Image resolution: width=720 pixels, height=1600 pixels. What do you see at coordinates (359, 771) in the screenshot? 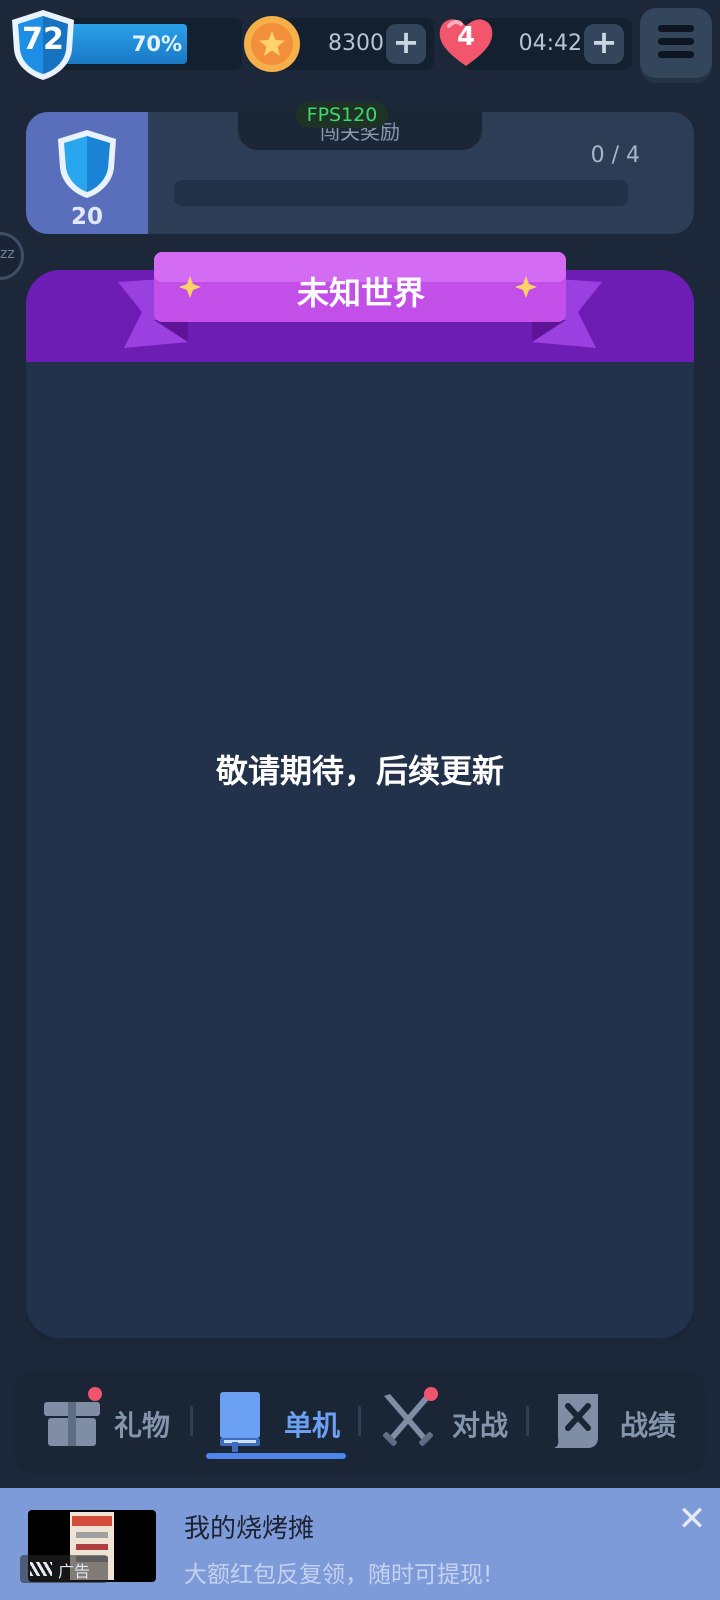
I see `coming-soon-message: 敬请期待，后续更新` at bounding box center [359, 771].